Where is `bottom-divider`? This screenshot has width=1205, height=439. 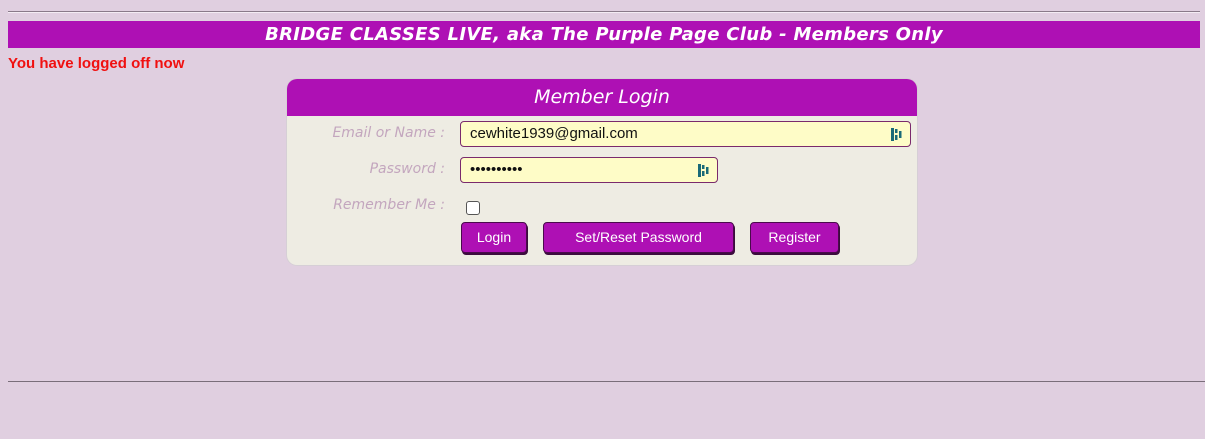 bottom-divider is located at coordinates (606, 381).